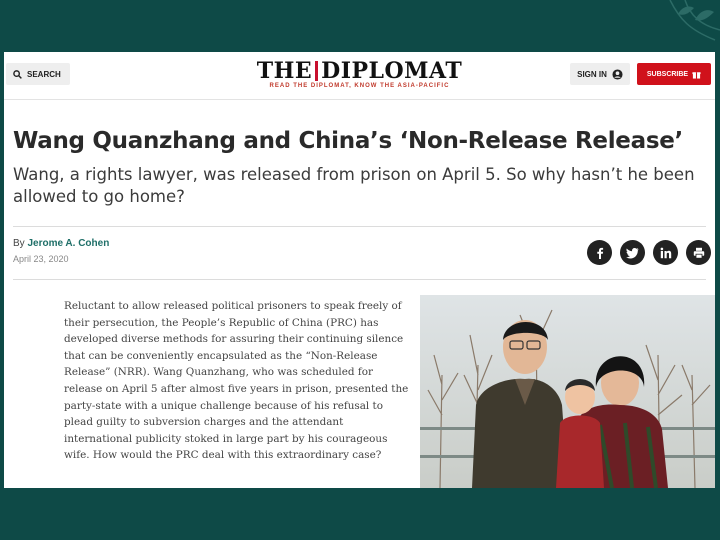 The width and height of the screenshot is (720, 540). I want to click on subscribe-button: SUBSCRIBE, so click(674, 74).